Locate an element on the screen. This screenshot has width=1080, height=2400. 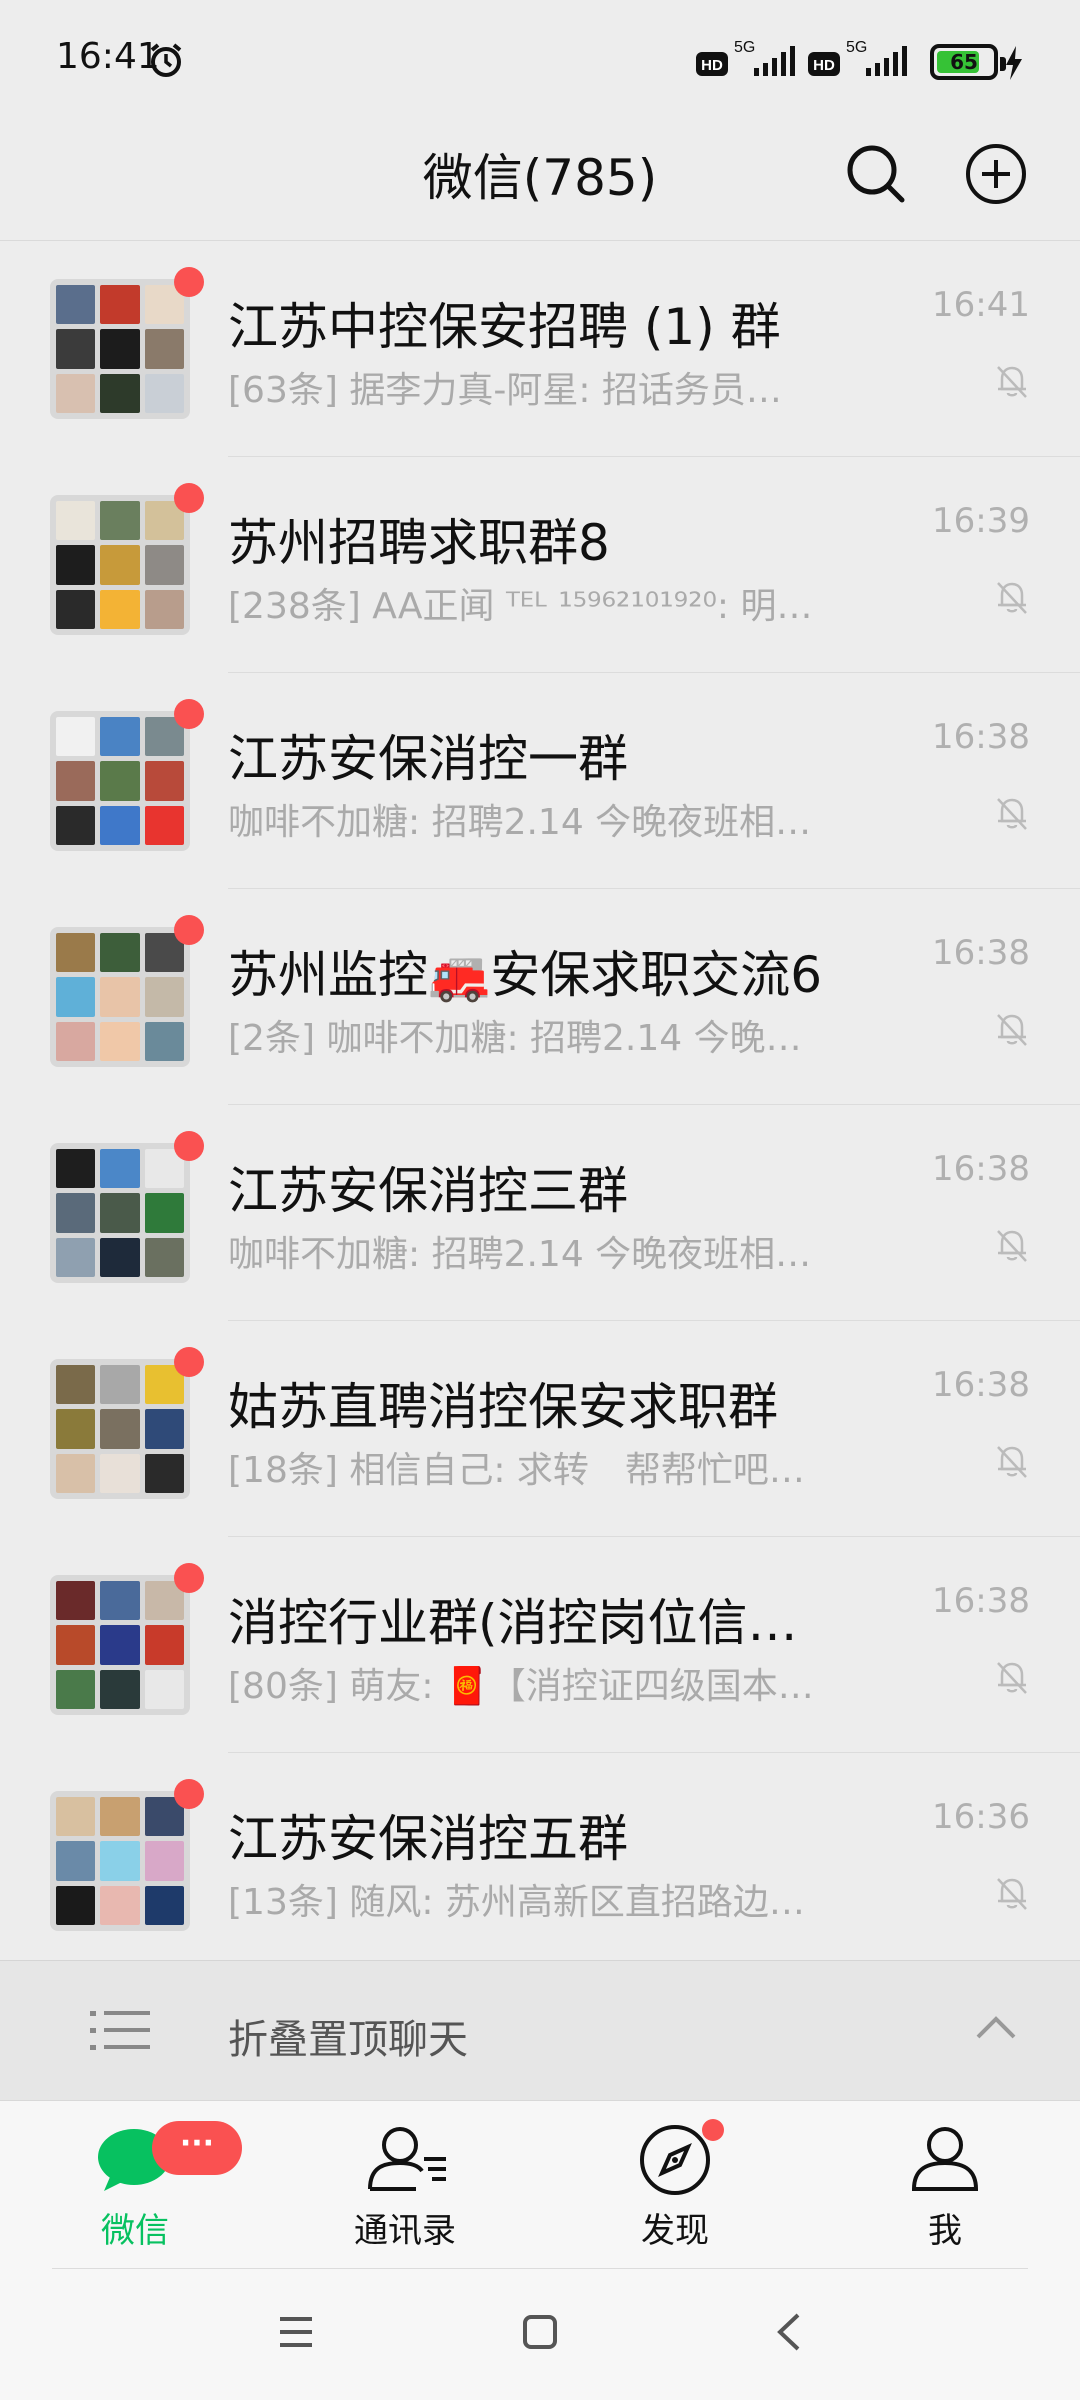
tab-discover: 发现 is located at coordinates (675, 2185).